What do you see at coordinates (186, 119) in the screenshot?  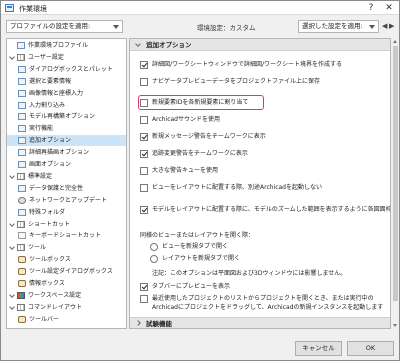 I see `option-label: Archicadサウンドを使用` at bounding box center [186, 119].